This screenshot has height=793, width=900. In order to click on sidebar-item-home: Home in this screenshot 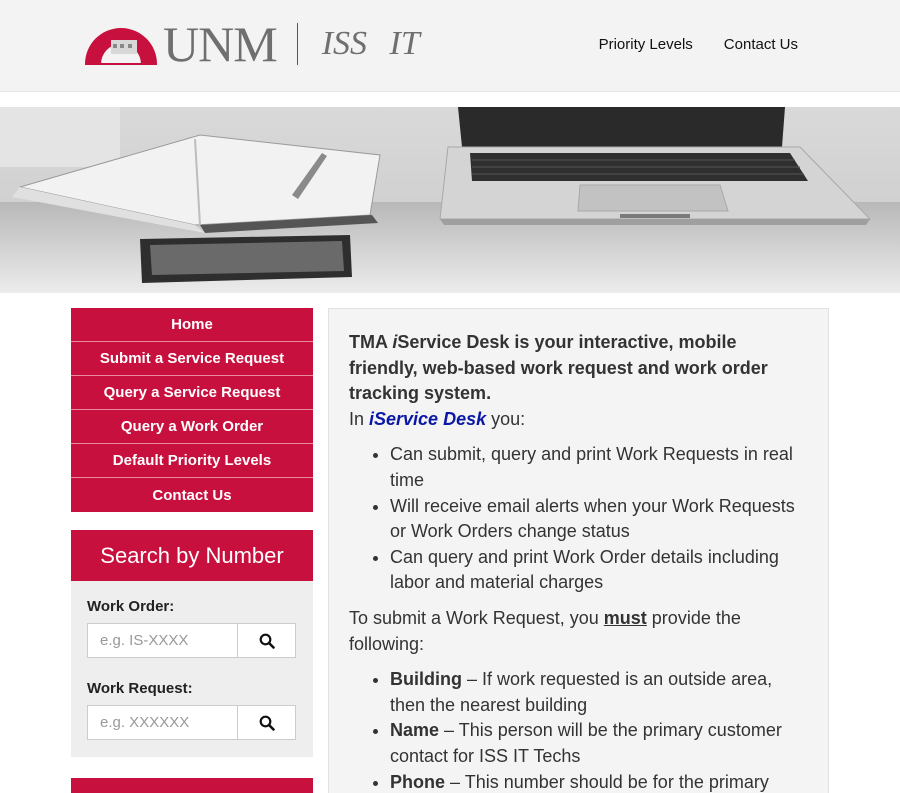, I will do `click(192, 325)`.